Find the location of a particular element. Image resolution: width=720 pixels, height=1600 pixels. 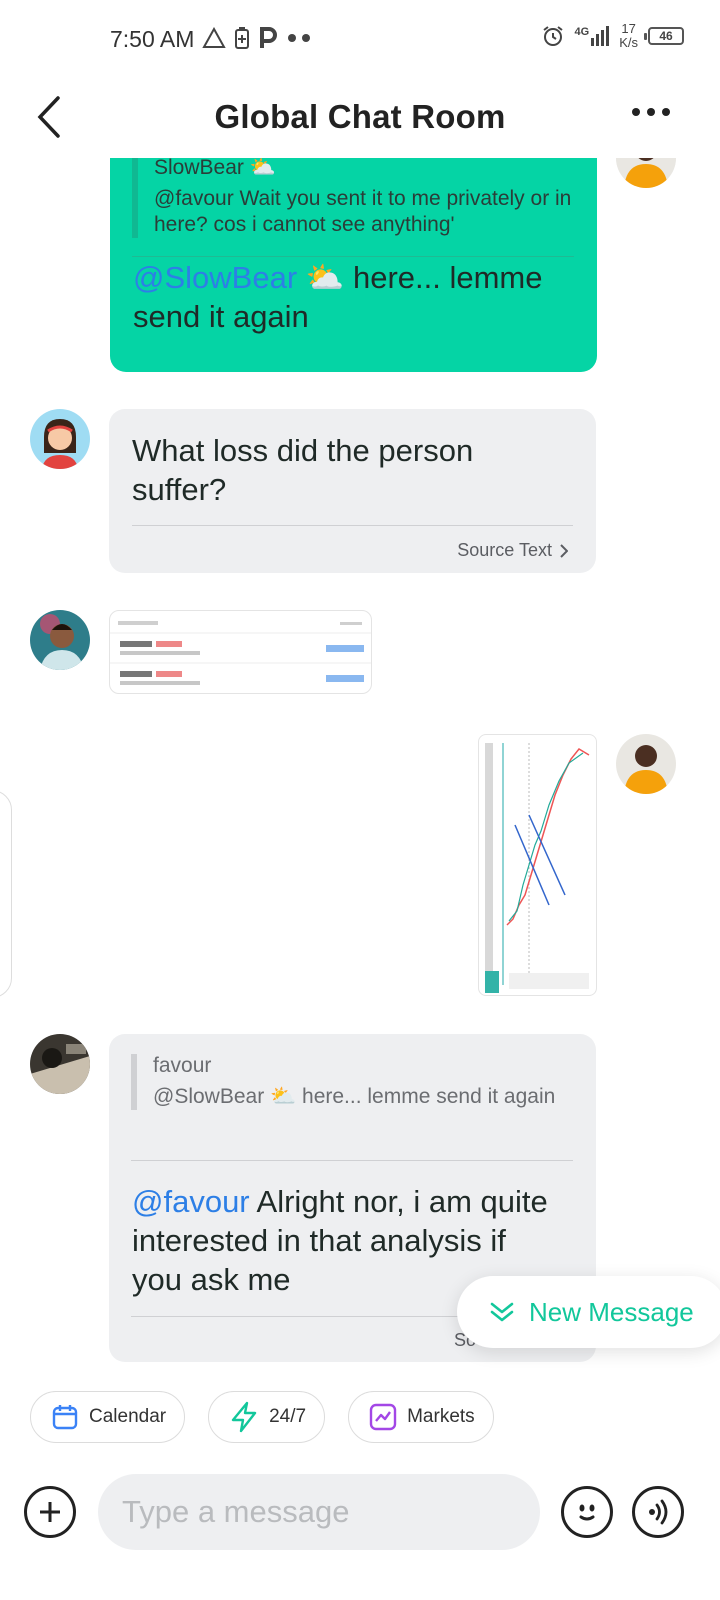

chevron-right-icon is located at coordinates (564, 550).